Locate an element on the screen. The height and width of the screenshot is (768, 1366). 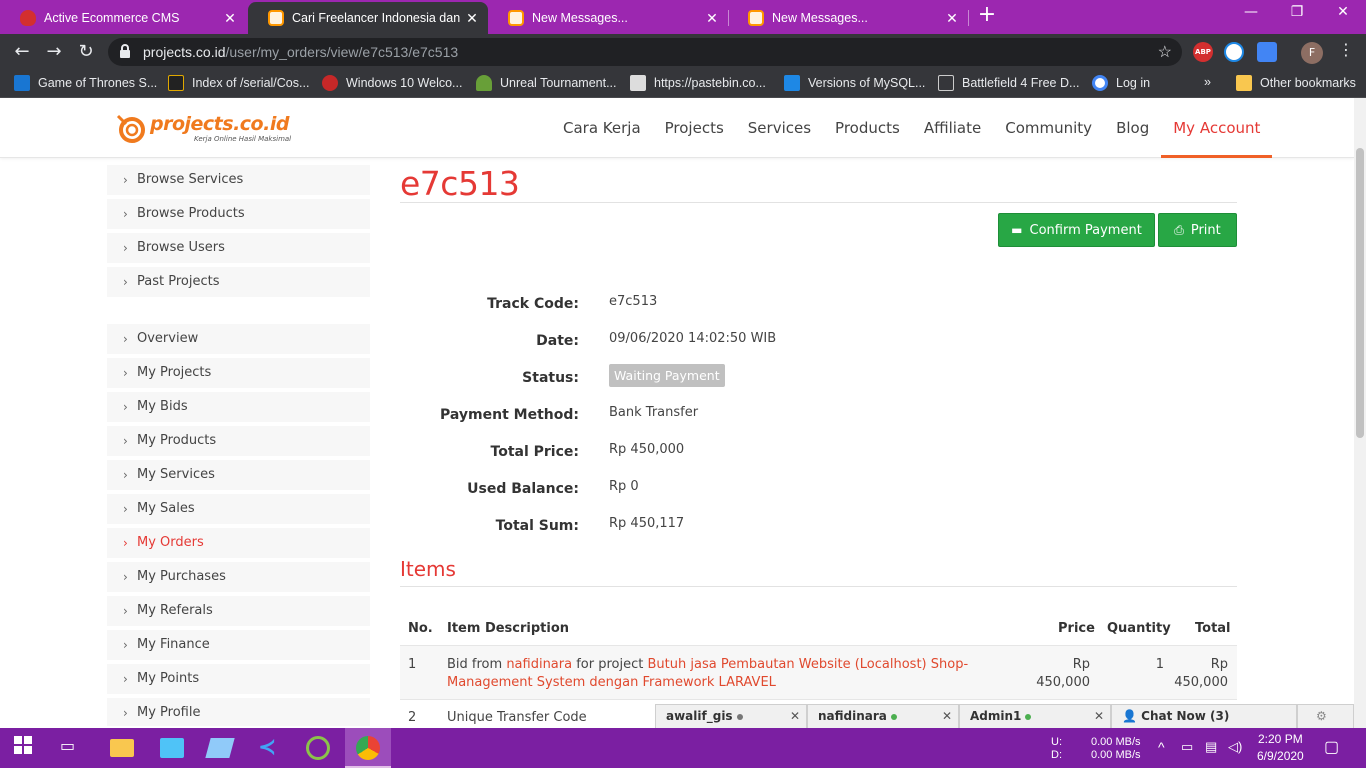
sidebar-item-my-bids: › My Bids is located at coordinates (238, 408).